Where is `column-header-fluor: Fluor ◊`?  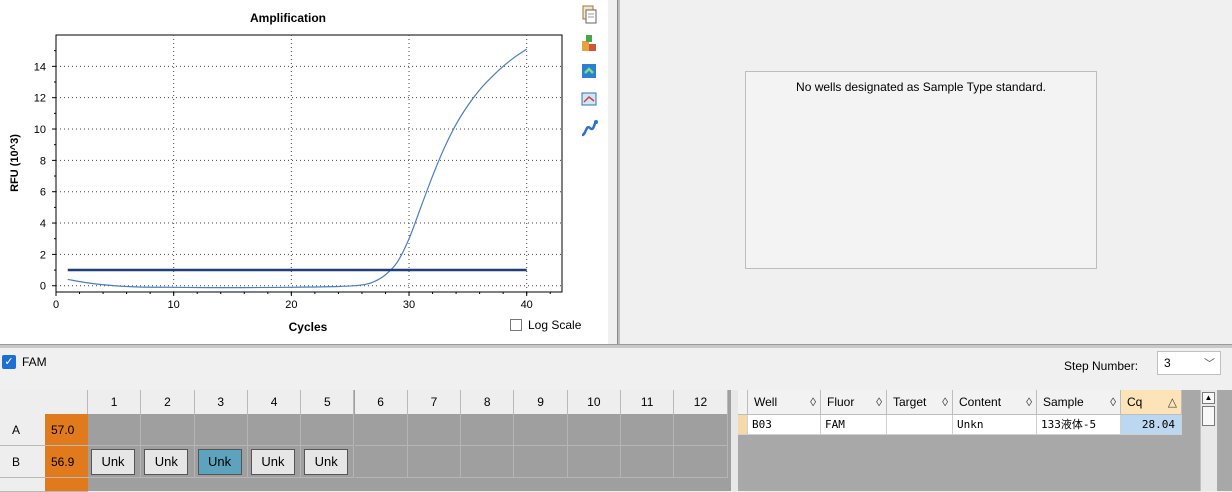
column-header-fluor: Fluor ◊ is located at coordinates (854, 402).